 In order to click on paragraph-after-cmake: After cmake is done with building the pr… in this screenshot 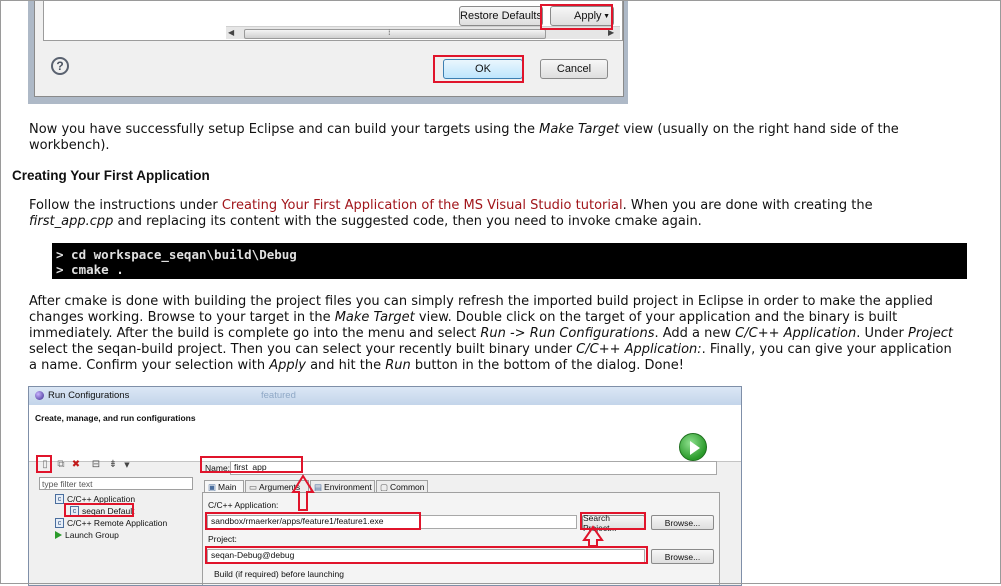, I will do `click(511, 334)`.